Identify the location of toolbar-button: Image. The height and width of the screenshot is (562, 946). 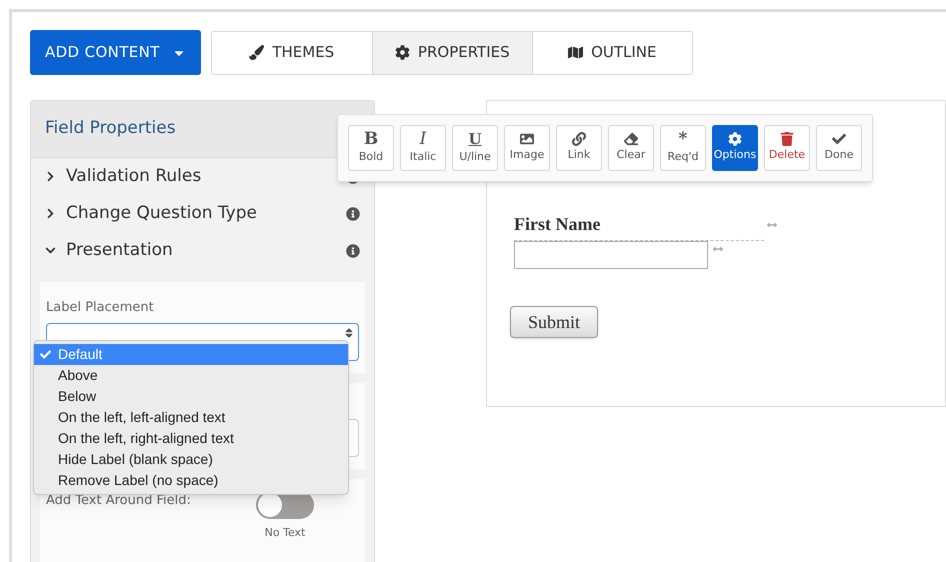
(527, 148).